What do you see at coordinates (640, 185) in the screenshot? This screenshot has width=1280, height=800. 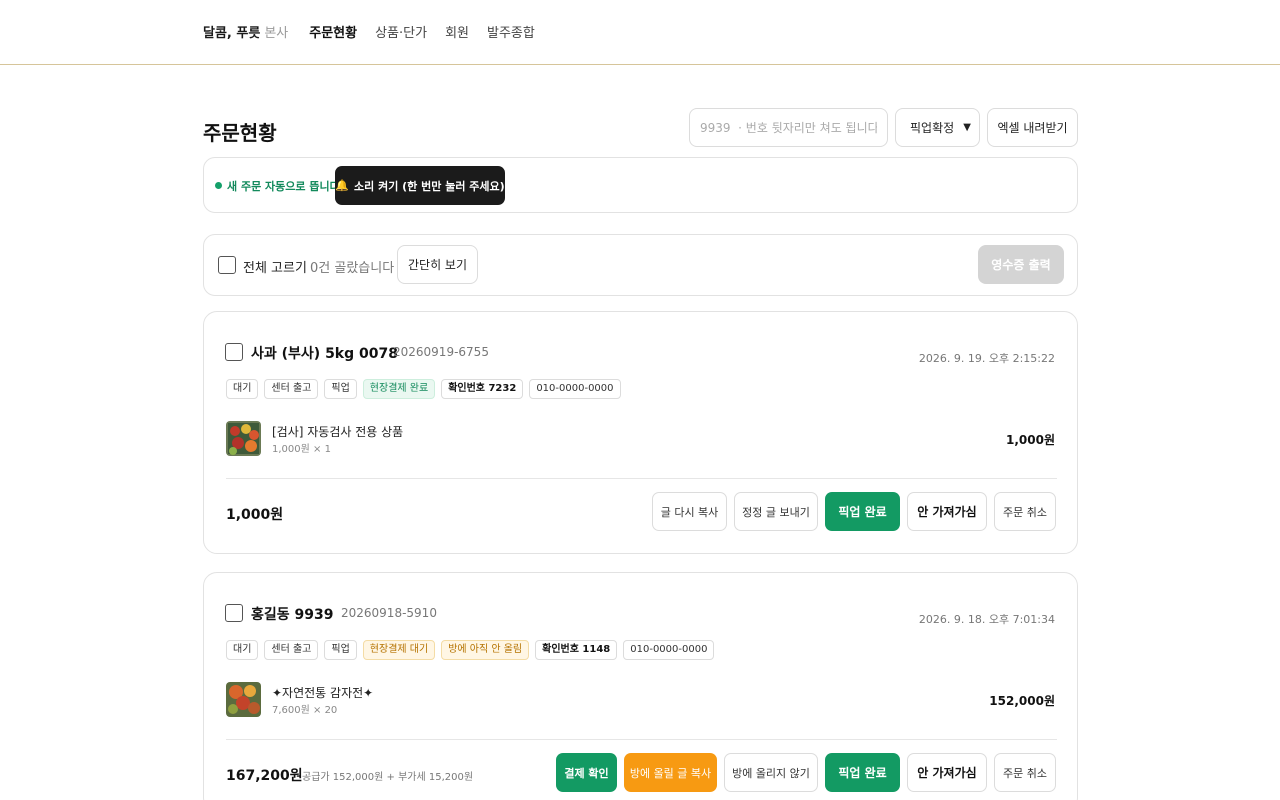 I see `live-notice-box: 새 주문 자동으로 뜹니다 🔔 소리 켜기 (한 번만 눌러 주세요)` at bounding box center [640, 185].